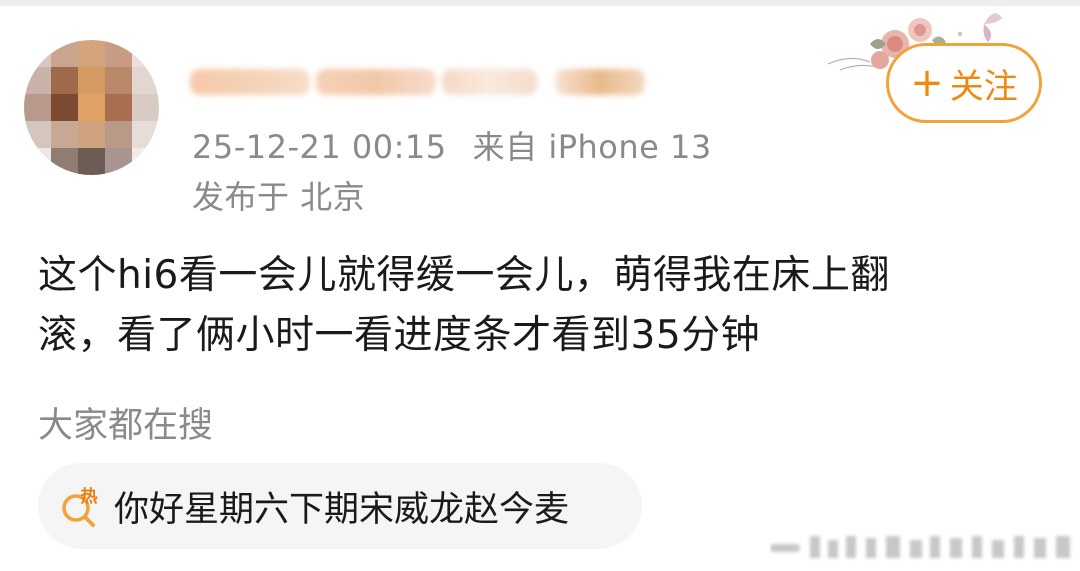  Describe the element at coordinates (452, 145) in the screenshot. I see `post-meta-line: 25-12-21 00:15 来自 iPhone 13` at that location.